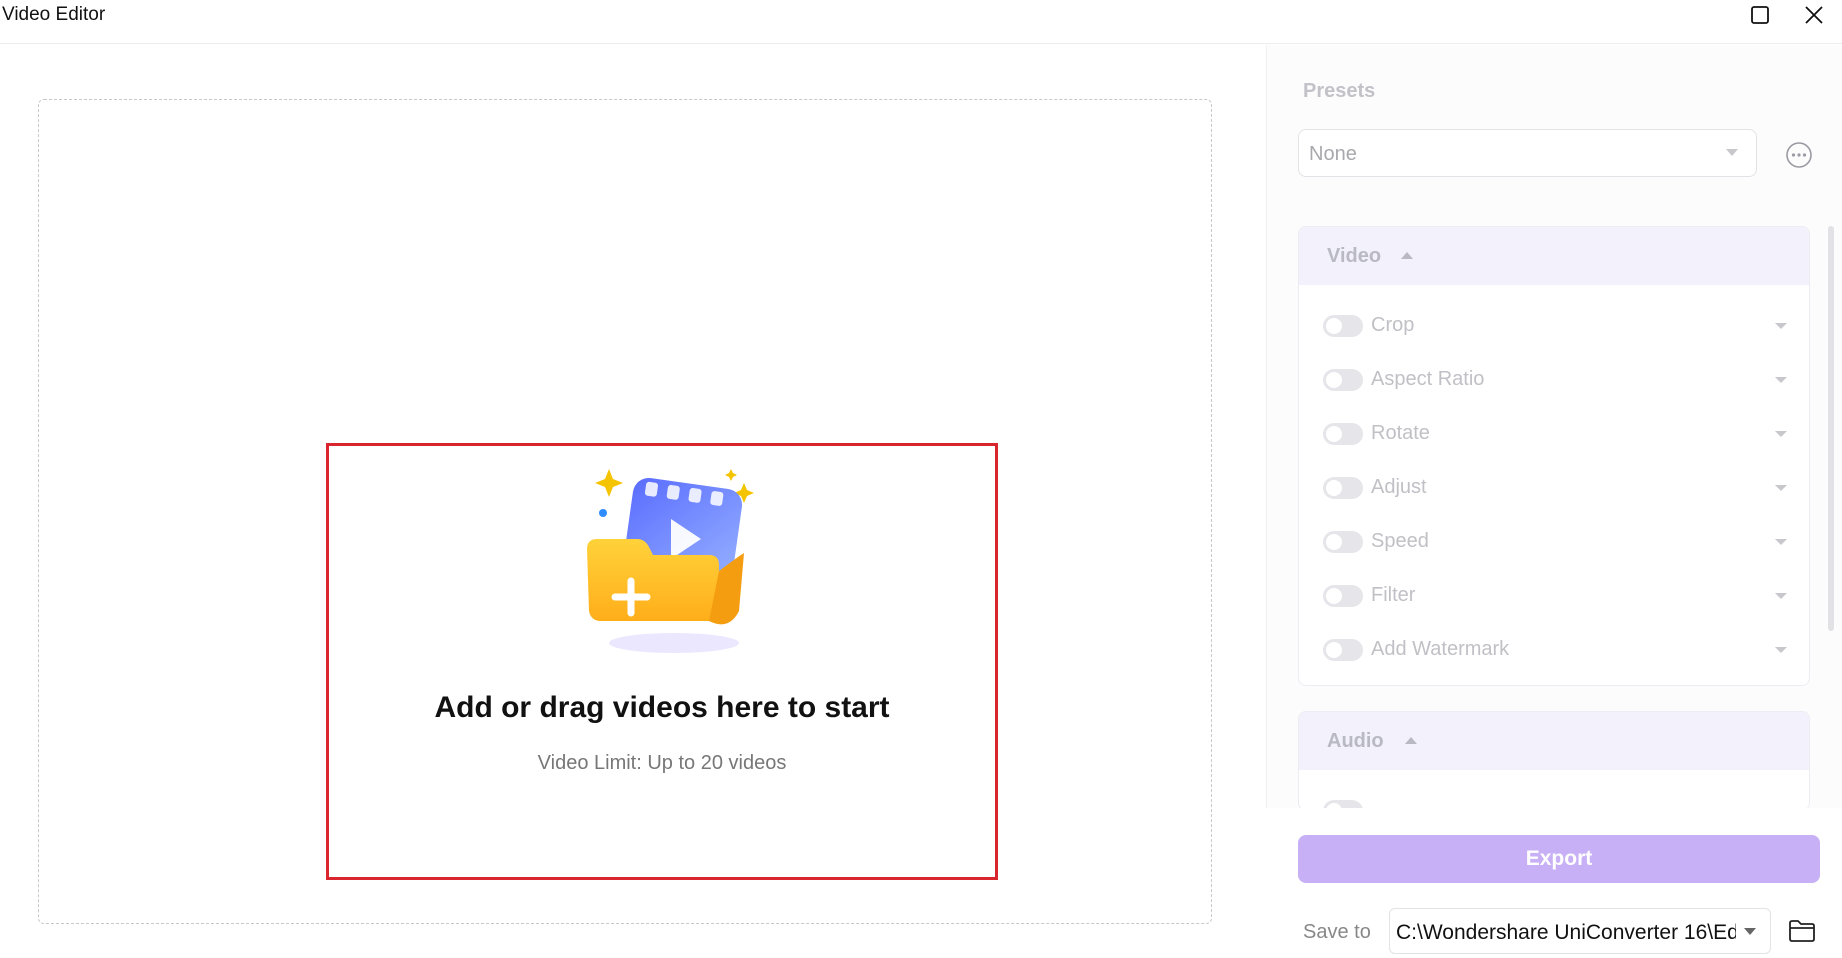 This screenshot has width=1842, height=958. Describe the element at coordinates (1555, 327) in the screenshot. I see `option-crop: Crop` at that location.